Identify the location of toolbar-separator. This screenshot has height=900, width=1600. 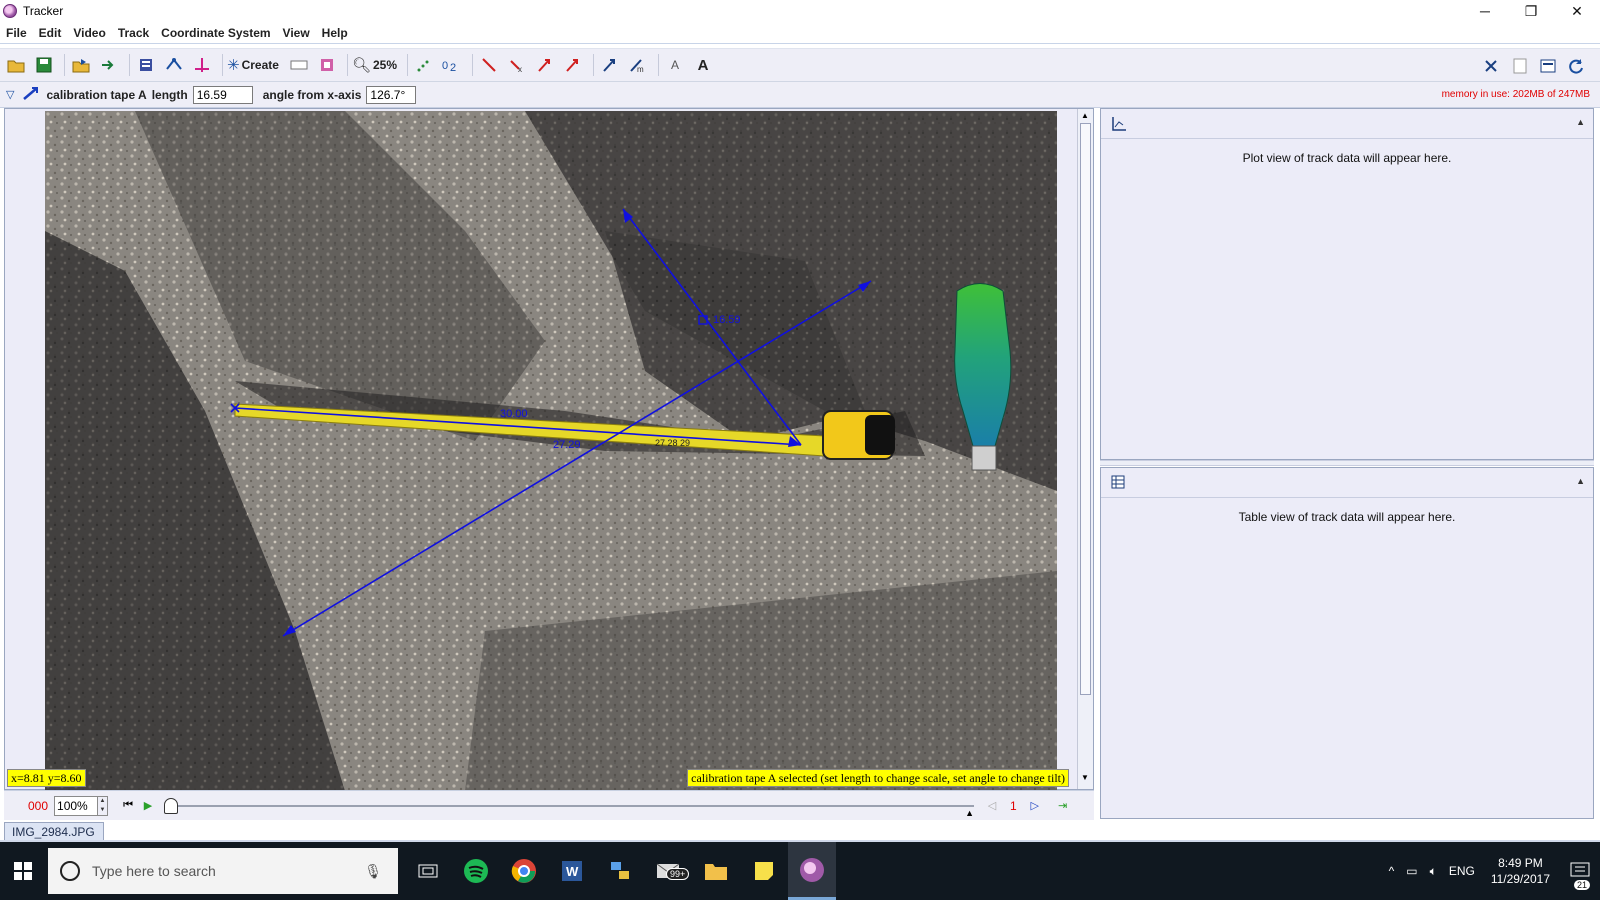
(129, 65).